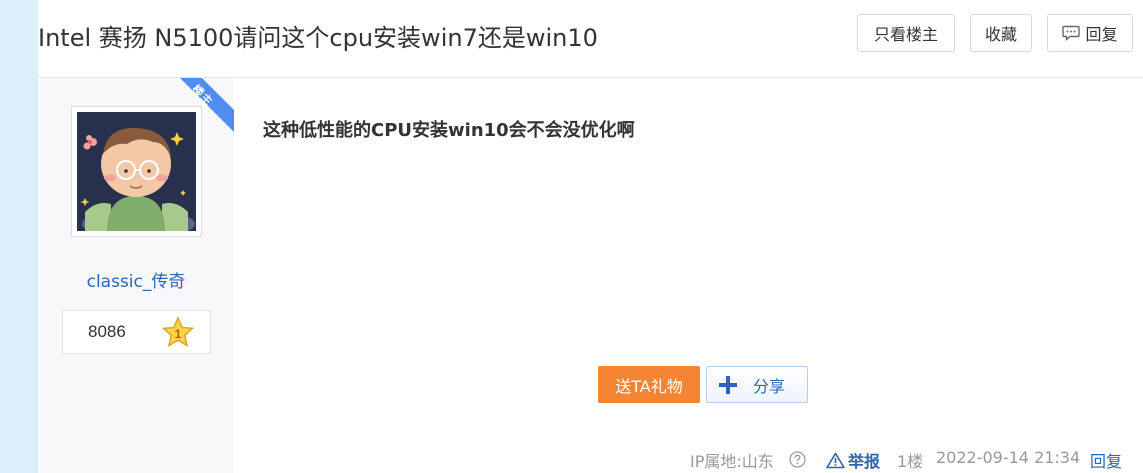 Image resolution: width=1143 pixels, height=473 pixels. I want to click on post-time: 2022-09-14 21:34, so click(1008, 457).